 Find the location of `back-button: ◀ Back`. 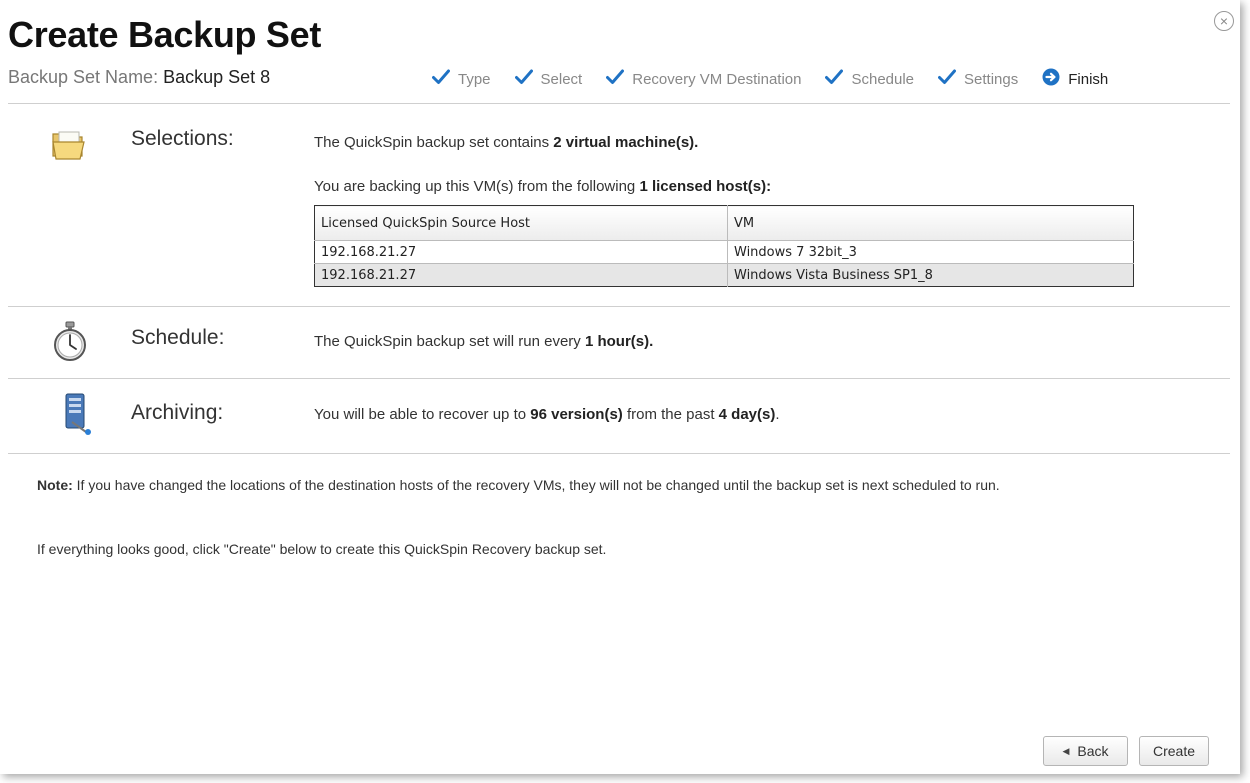

back-button: ◀ Back is located at coordinates (1085, 751).